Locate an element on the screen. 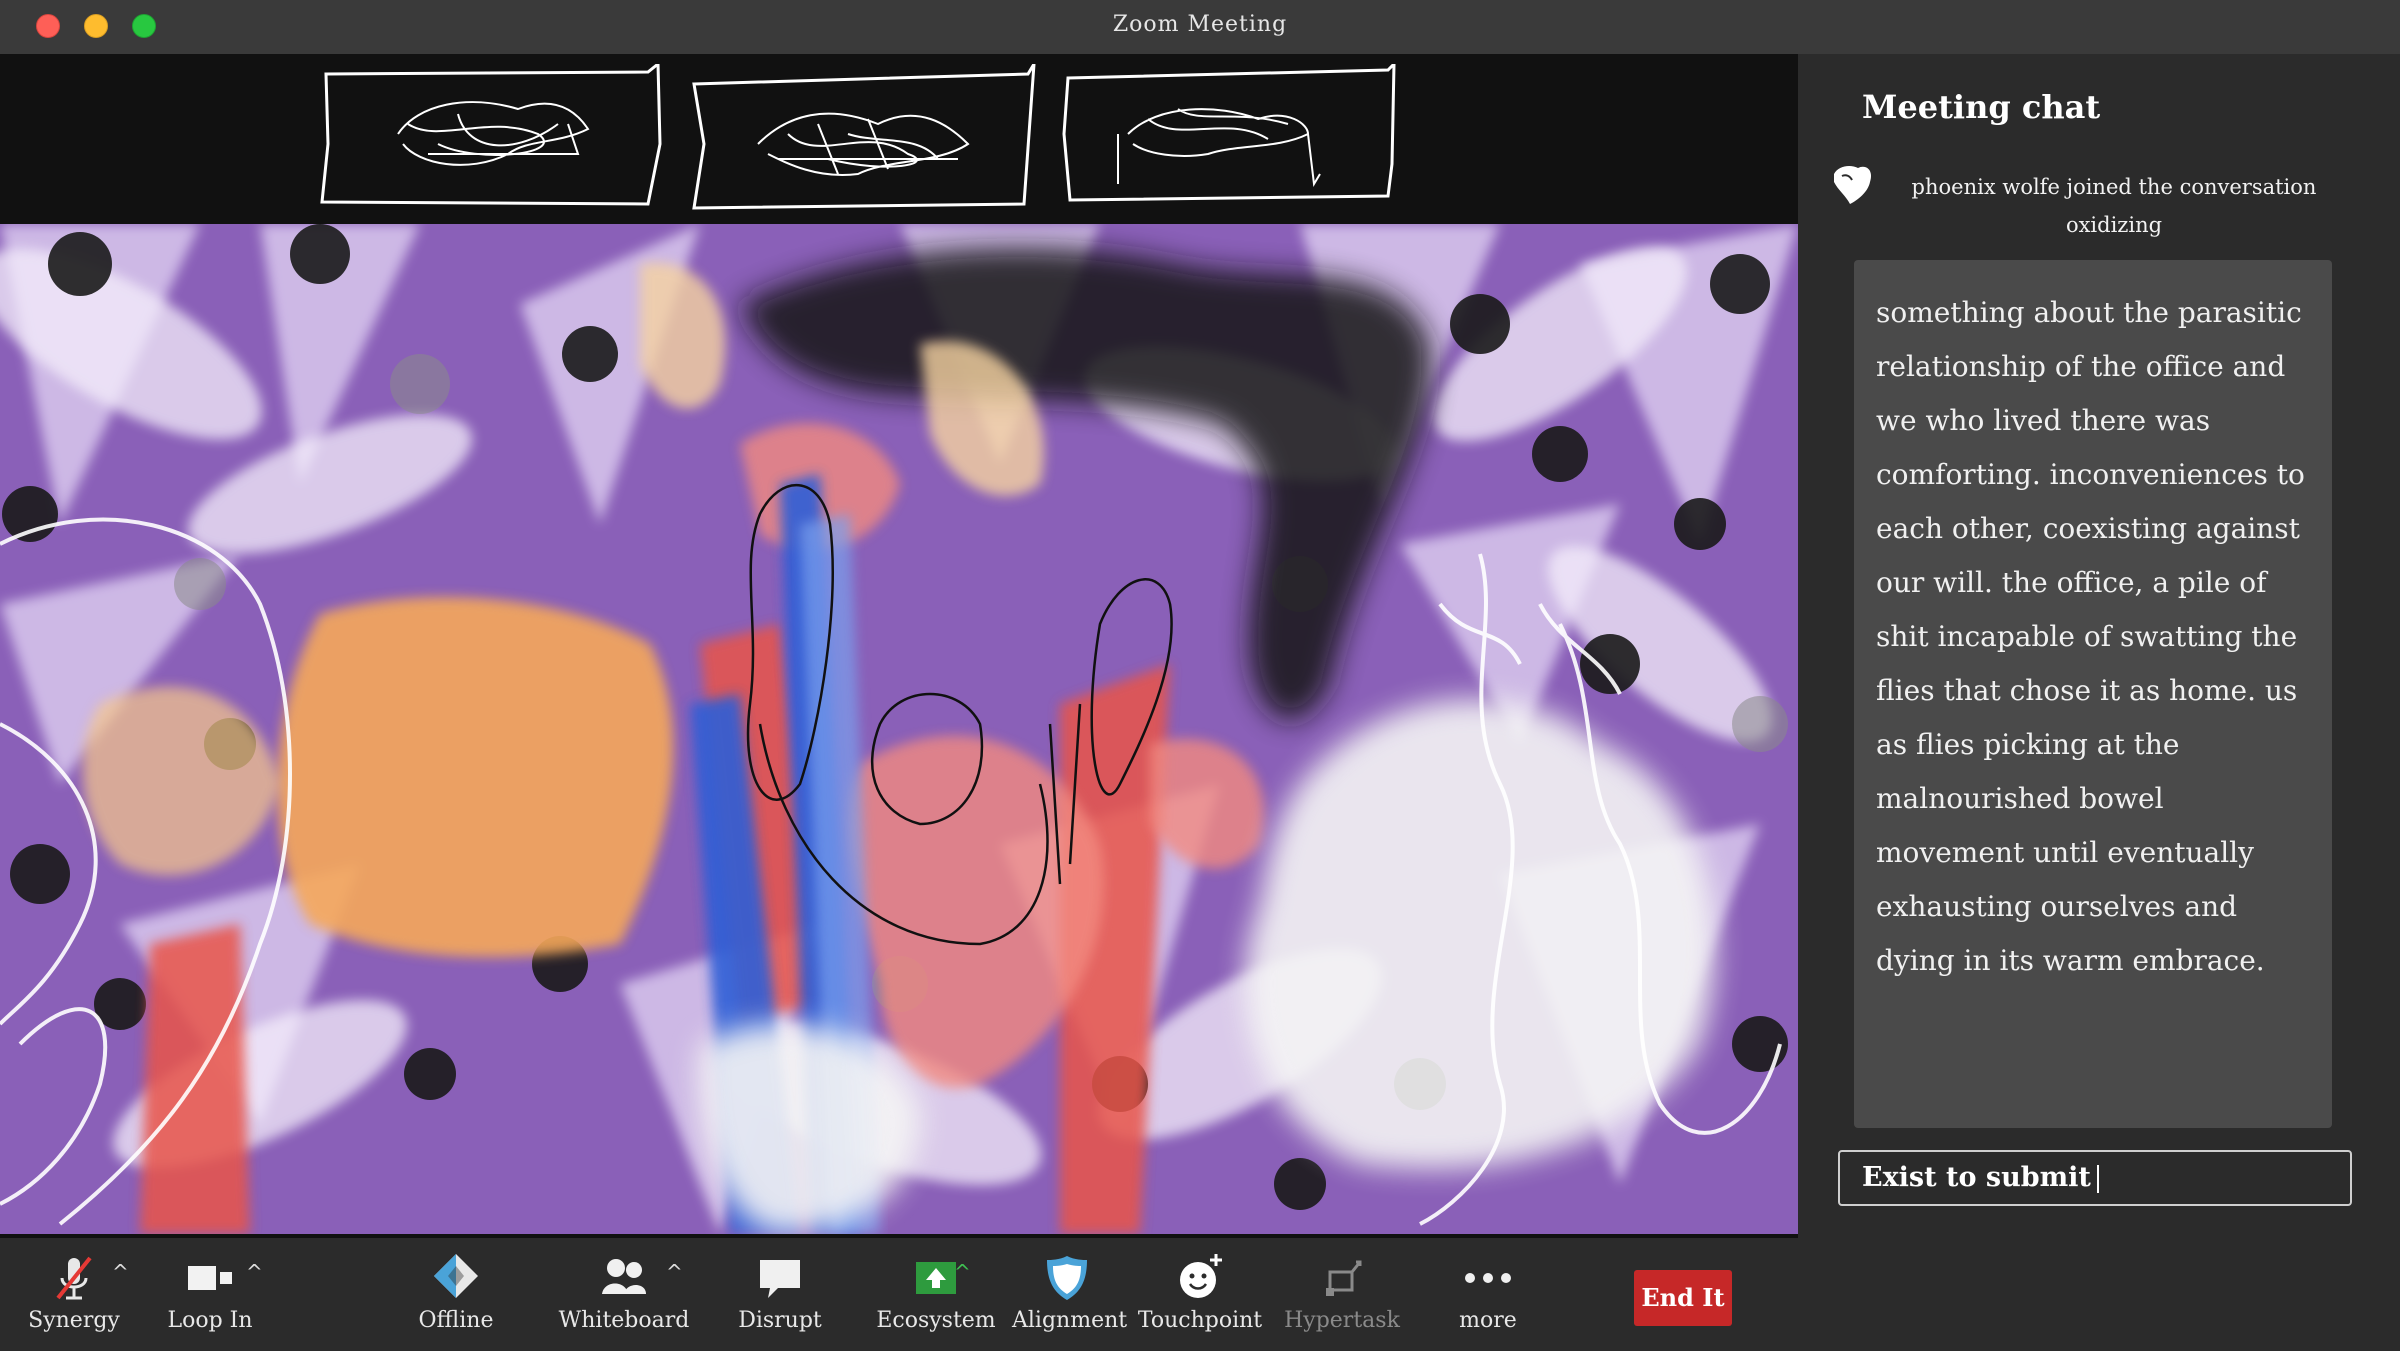  people-icon is located at coordinates (624, 1276).